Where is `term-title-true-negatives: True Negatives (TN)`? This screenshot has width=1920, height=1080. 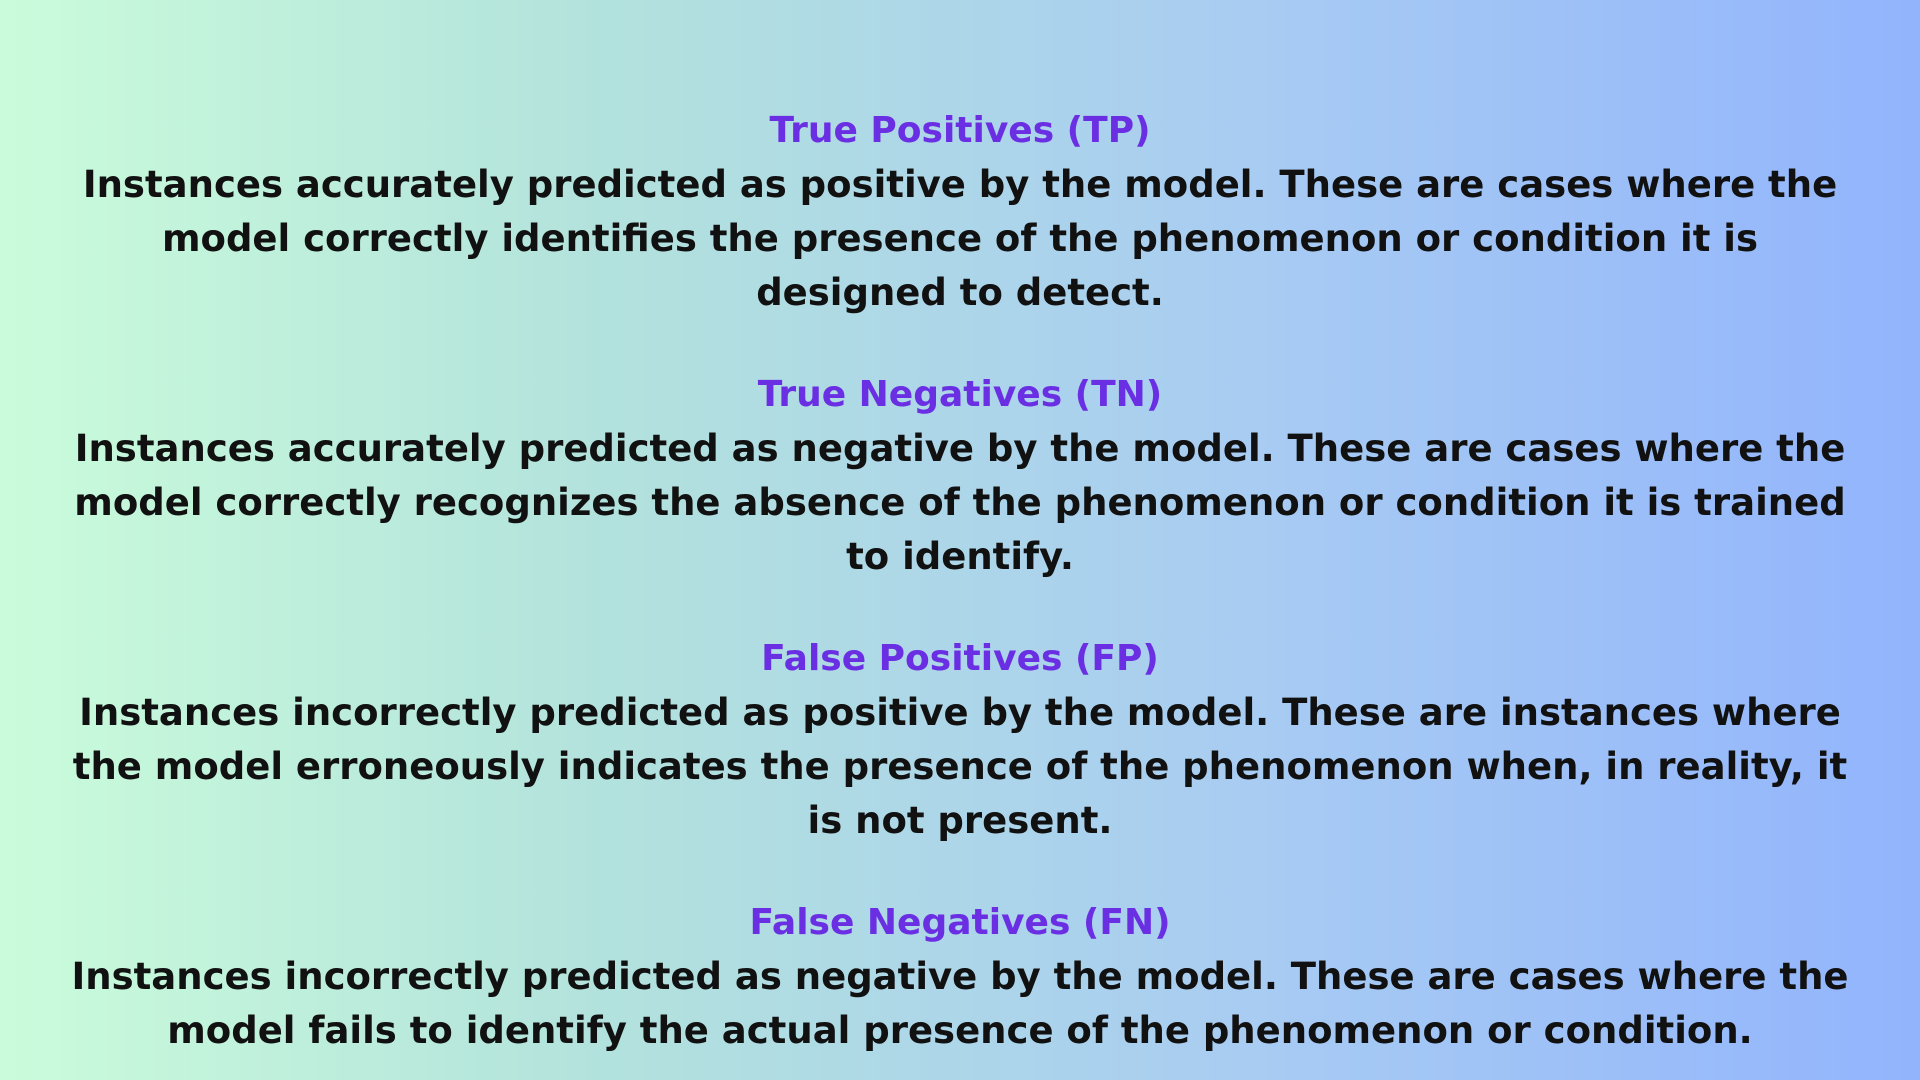 term-title-true-negatives: True Negatives (TN) is located at coordinates (960, 394).